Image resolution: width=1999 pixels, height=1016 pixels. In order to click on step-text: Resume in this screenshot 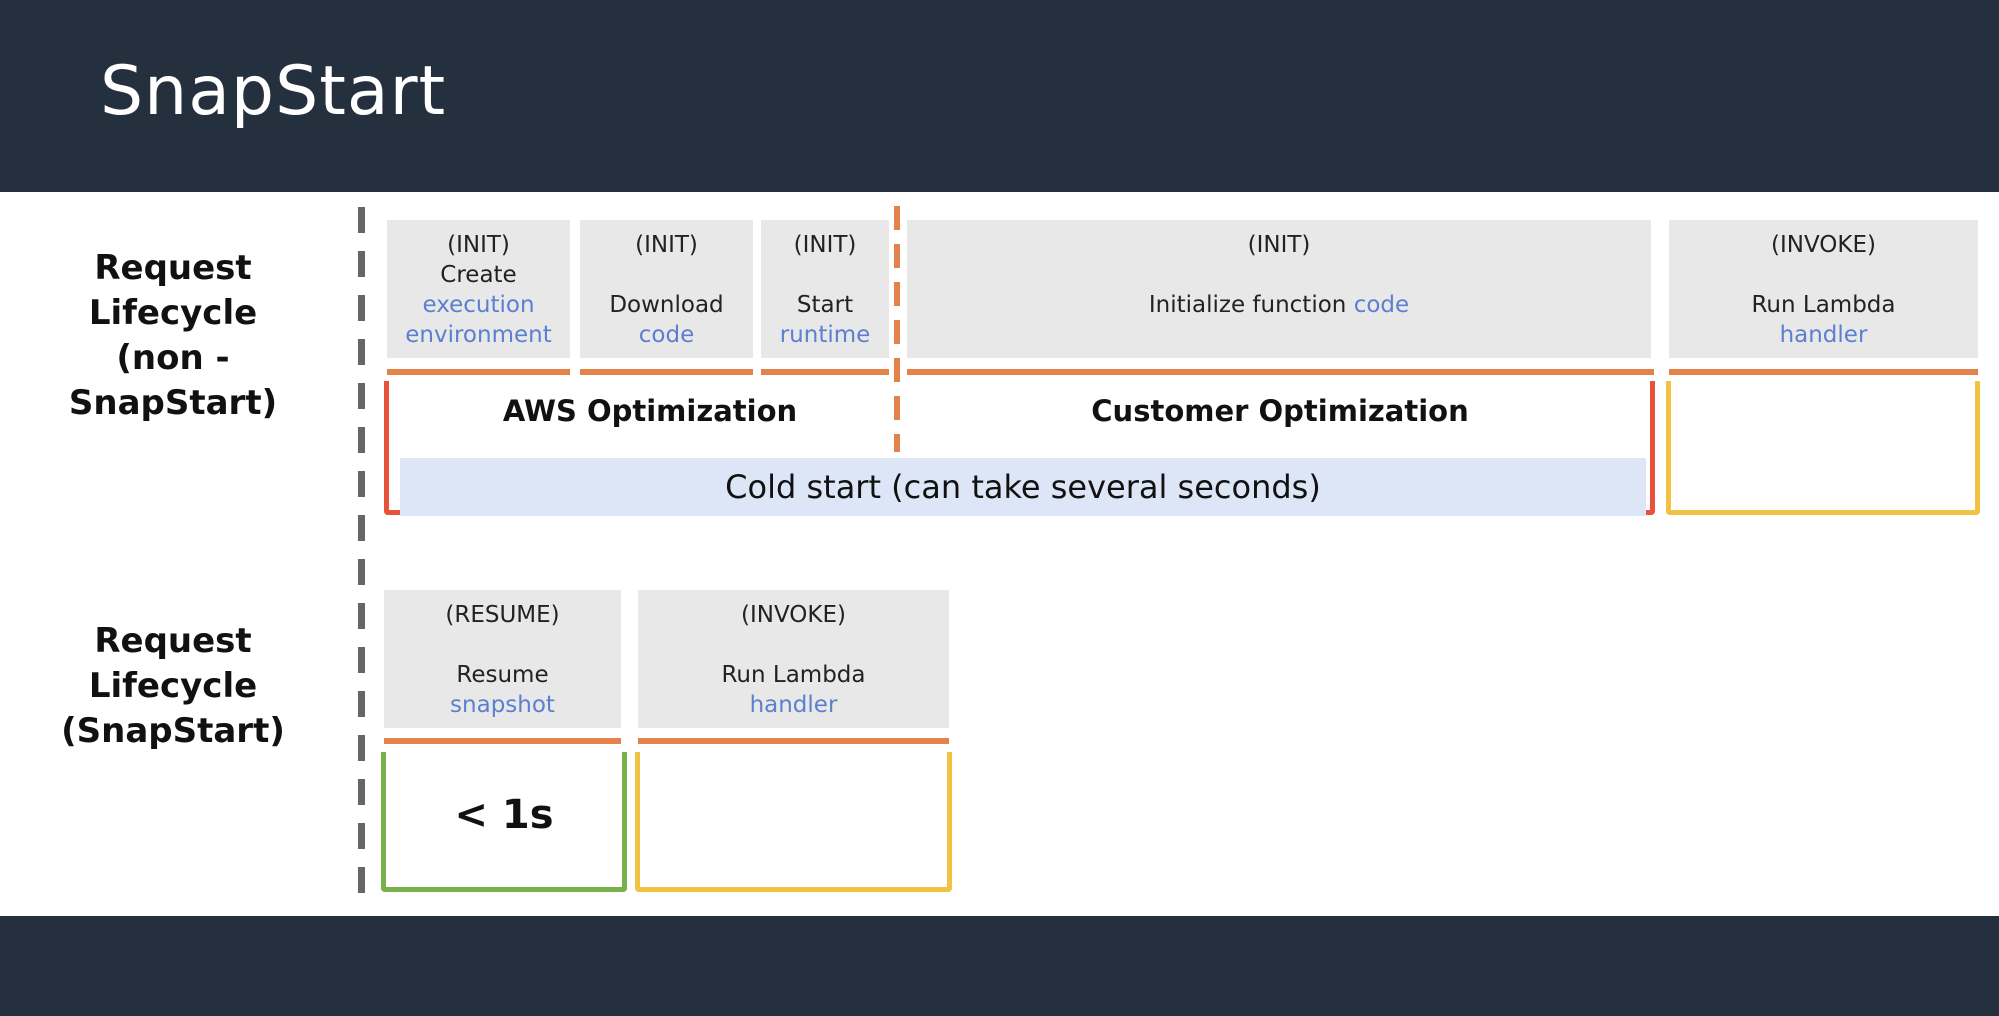, I will do `click(502, 675)`.